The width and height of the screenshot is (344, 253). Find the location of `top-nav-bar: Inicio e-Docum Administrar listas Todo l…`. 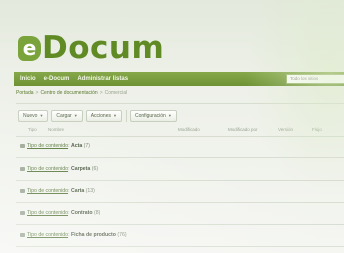

top-nav-bar: Inicio e-Docum Administrar listas Todo l… is located at coordinates (179, 79).